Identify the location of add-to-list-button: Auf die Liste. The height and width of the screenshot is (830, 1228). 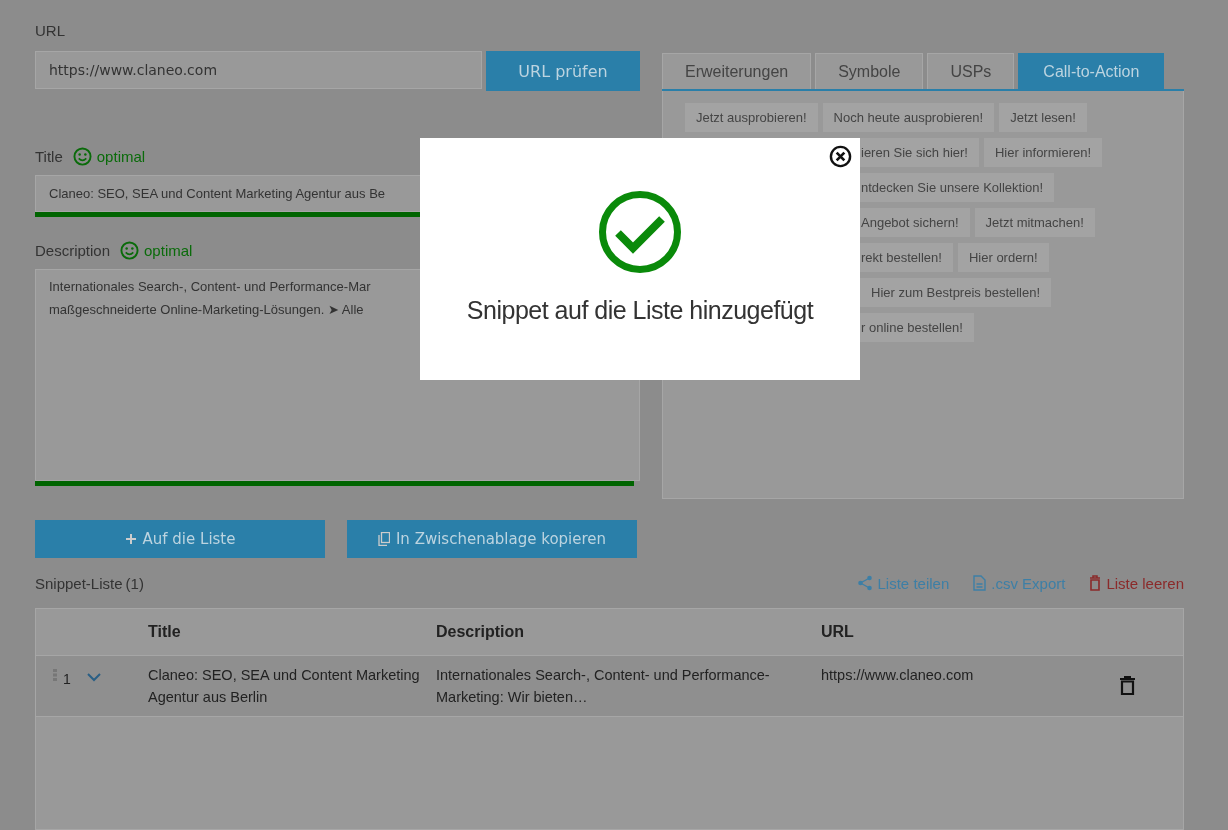
(180, 539).